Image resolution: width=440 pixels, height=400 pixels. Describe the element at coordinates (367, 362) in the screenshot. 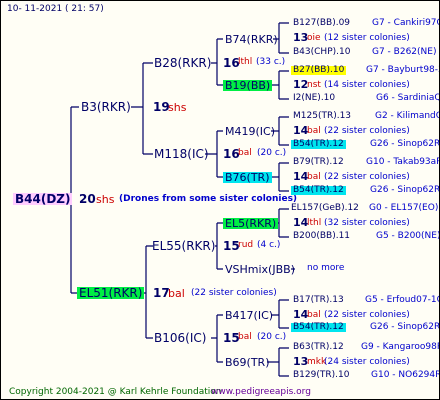

I see `gen4-sister-note: (24 sister colonies)` at that location.